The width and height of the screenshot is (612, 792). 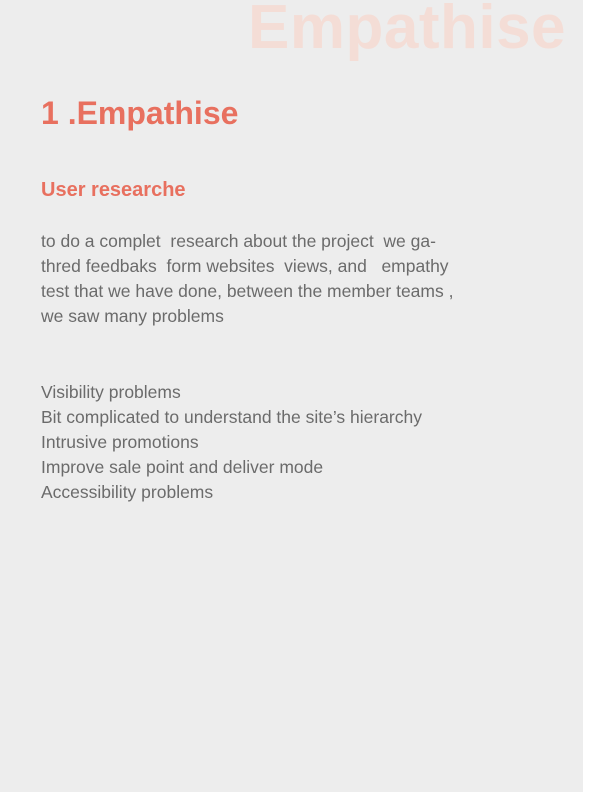 What do you see at coordinates (120, 442) in the screenshot?
I see `problem-item: Intrusive promotions` at bounding box center [120, 442].